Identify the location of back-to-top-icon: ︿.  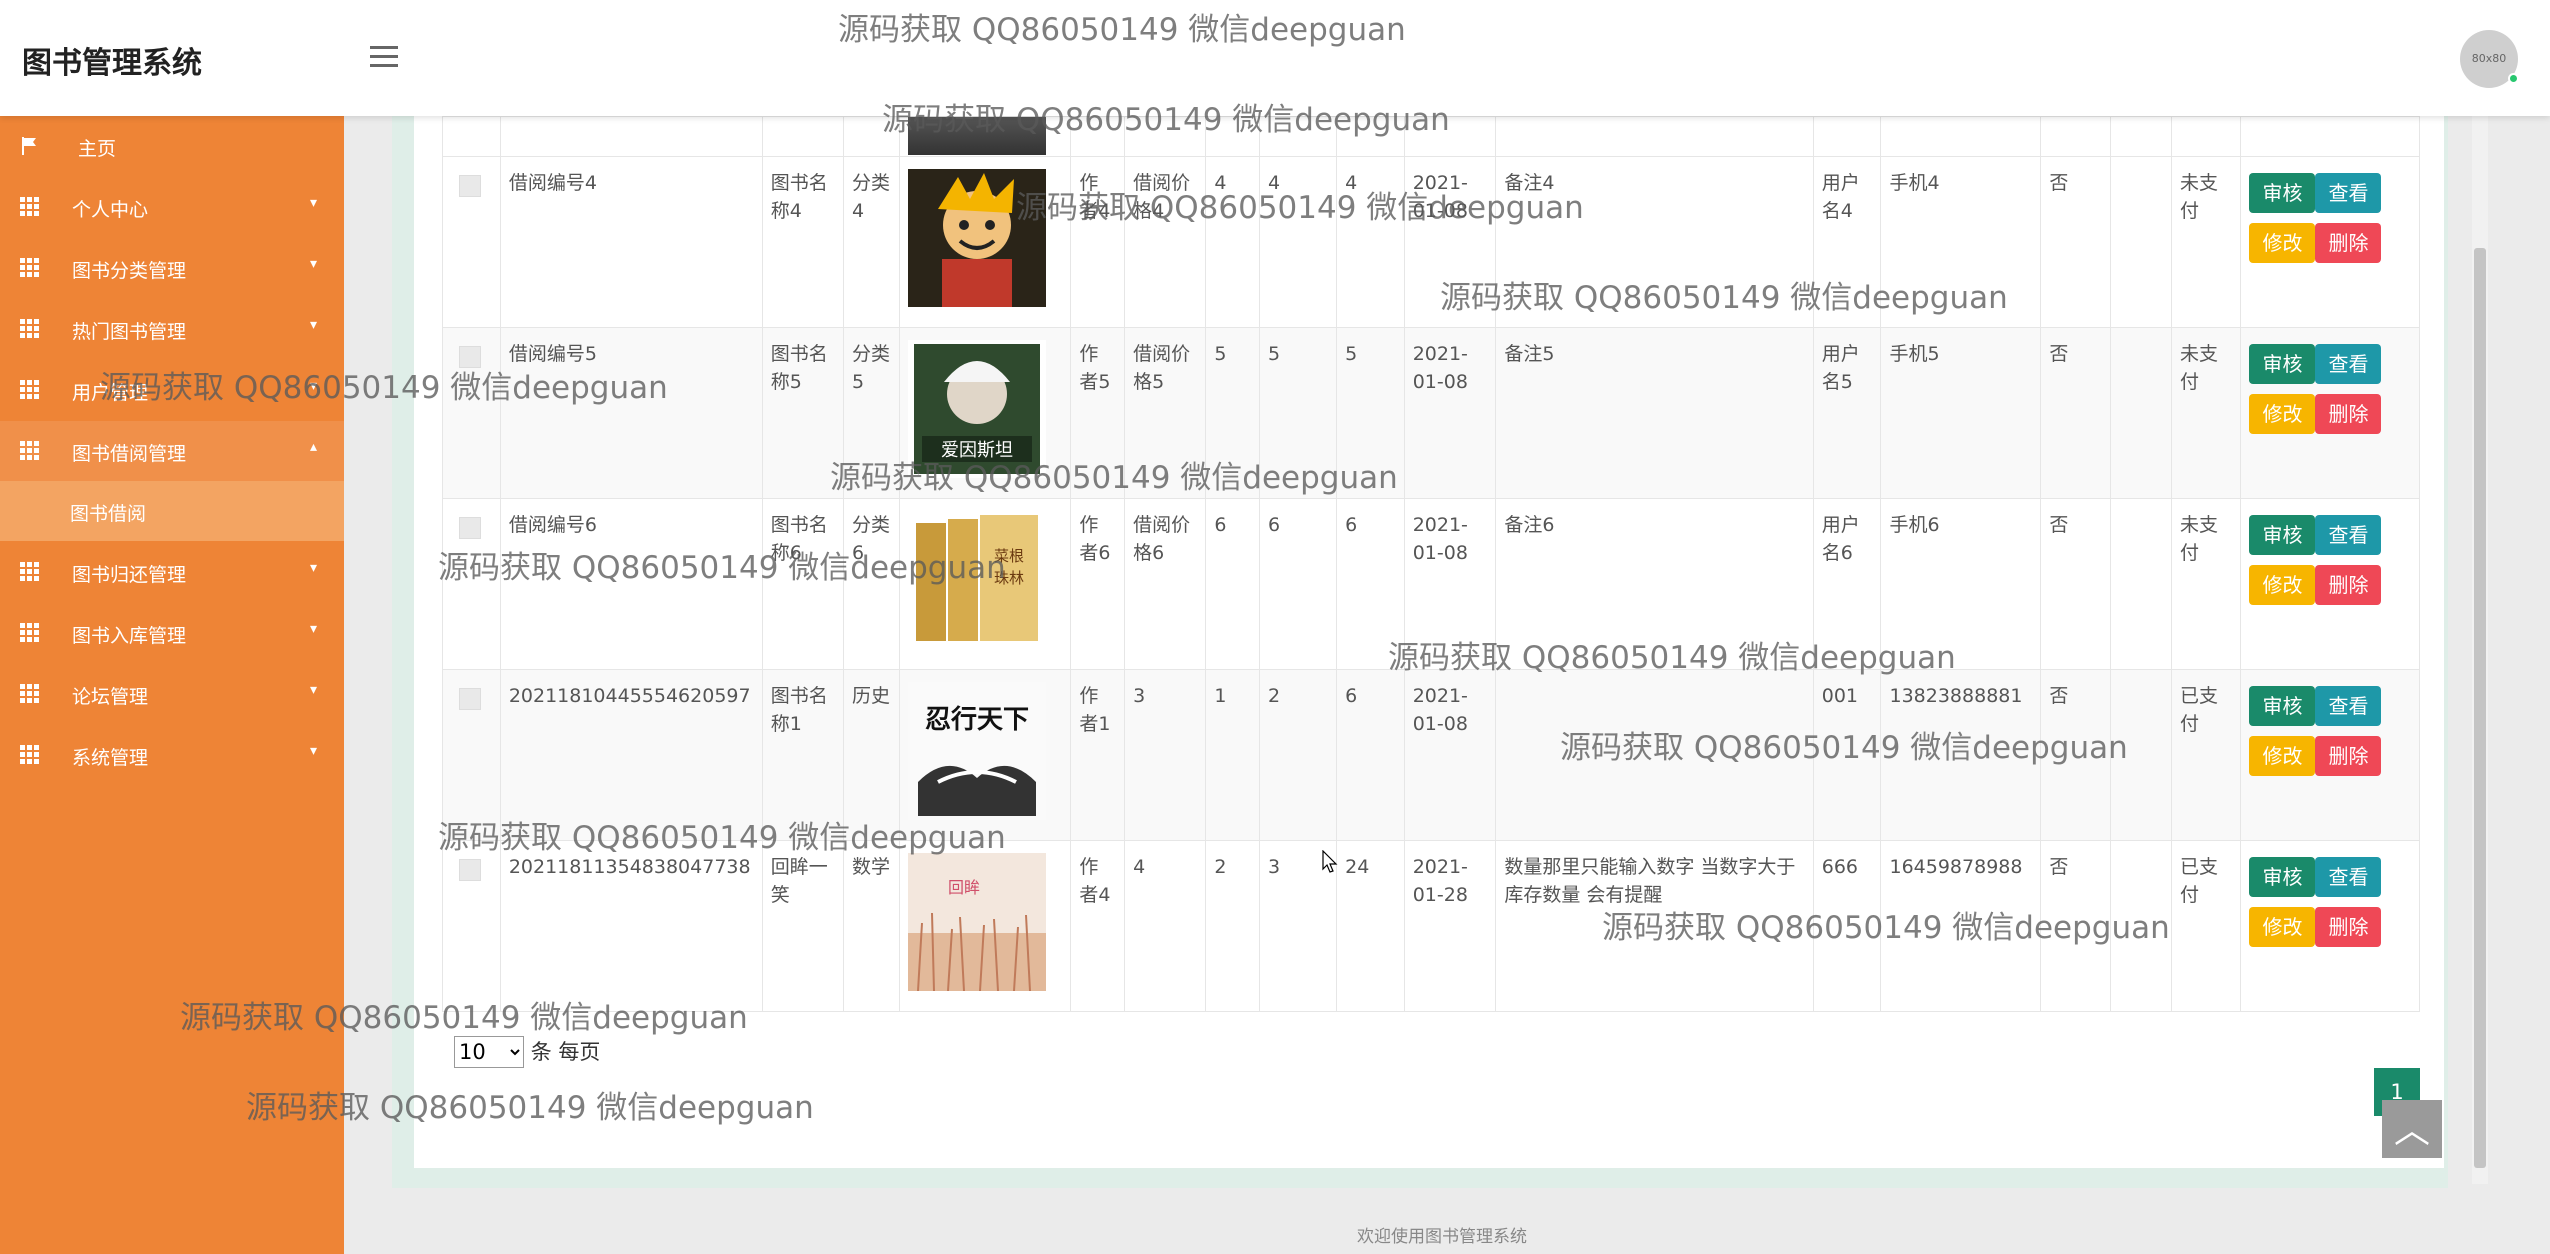
(2412, 1129).